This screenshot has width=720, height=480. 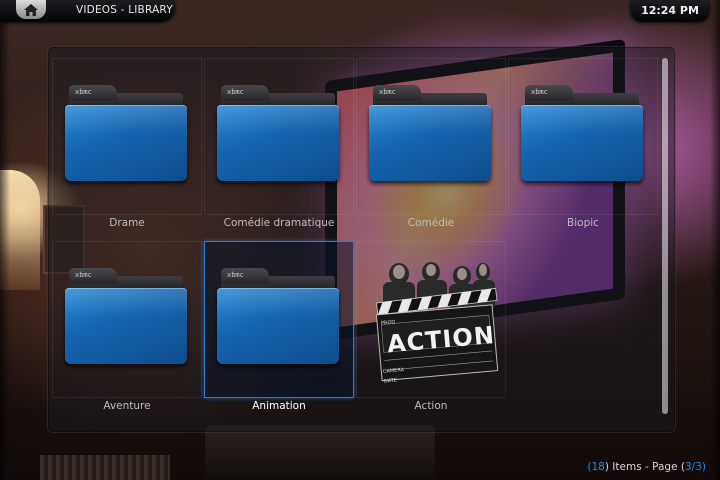 I want to click on right-edge-shadow, so click(x=715, y=240).